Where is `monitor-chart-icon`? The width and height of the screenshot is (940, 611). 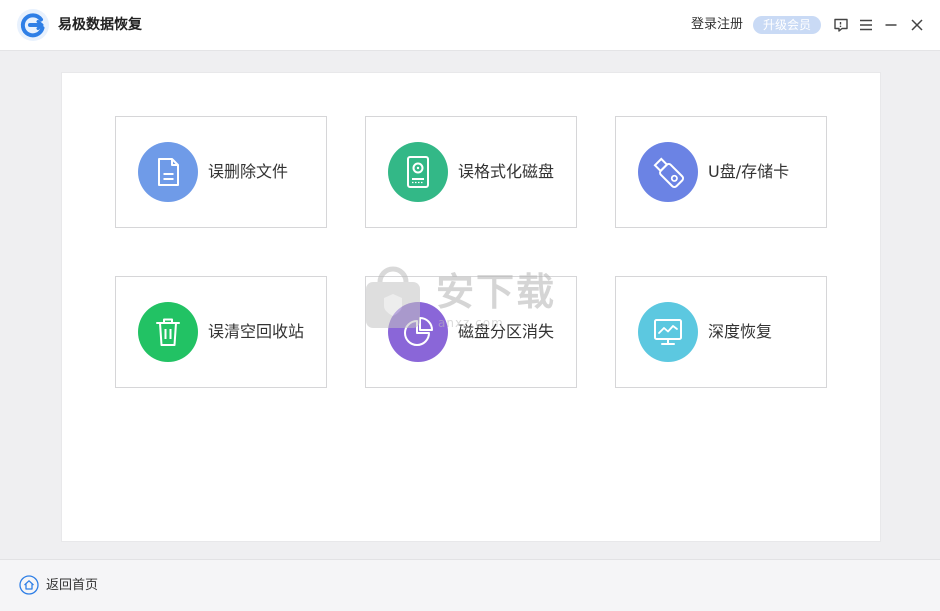
monitor-chart-icon is located at coordinates (668, 332).